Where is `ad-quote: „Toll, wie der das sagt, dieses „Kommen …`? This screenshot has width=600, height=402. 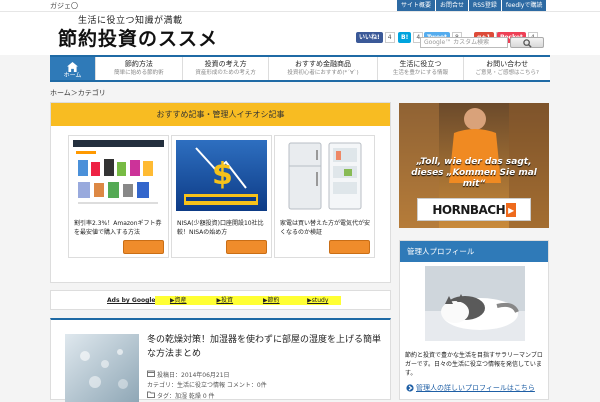
ad-quote: „Toll, wie der das sagt, dieses „Kommen … is located at coordinates (474, 173).